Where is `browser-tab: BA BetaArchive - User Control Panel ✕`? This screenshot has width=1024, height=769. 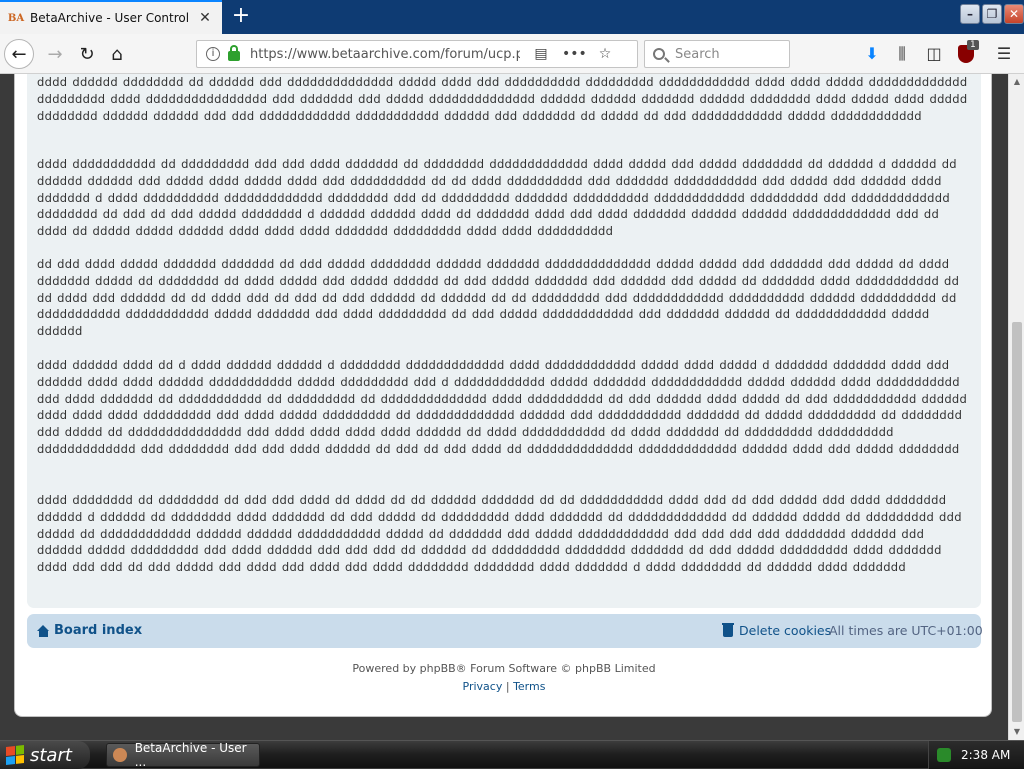
browser-tab: BA BetaArchive - User Control Panel ✕ is located at coordinates (111, 17).